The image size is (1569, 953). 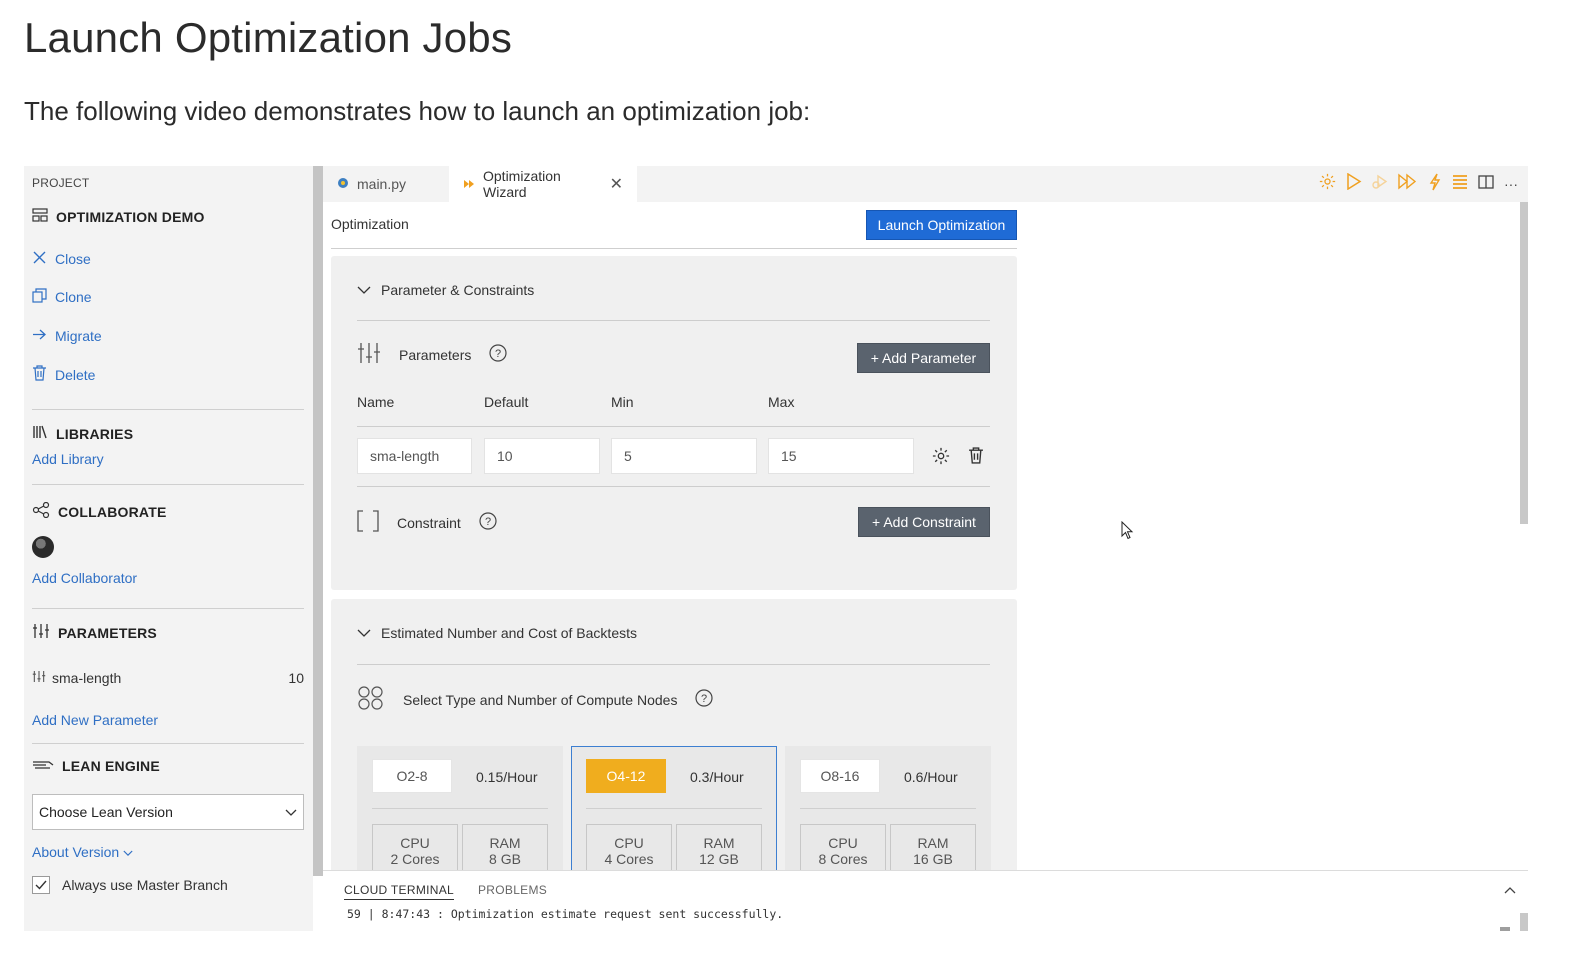 I want to click on add-library-link: Add Library, so click(x=68, y=459).